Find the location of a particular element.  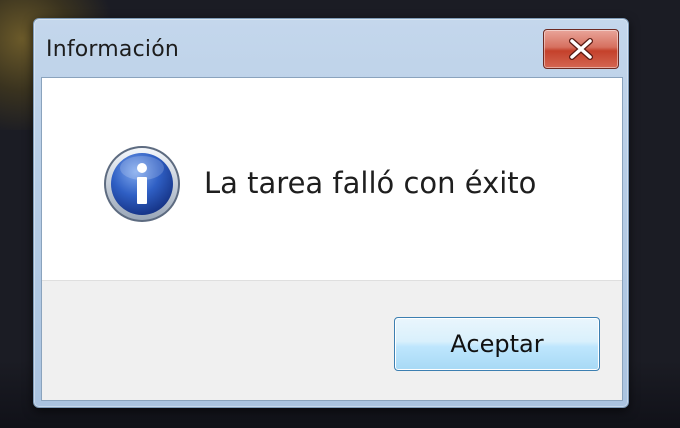

message-text: La tarea falló con éxito is located at coordinates (370, 183).